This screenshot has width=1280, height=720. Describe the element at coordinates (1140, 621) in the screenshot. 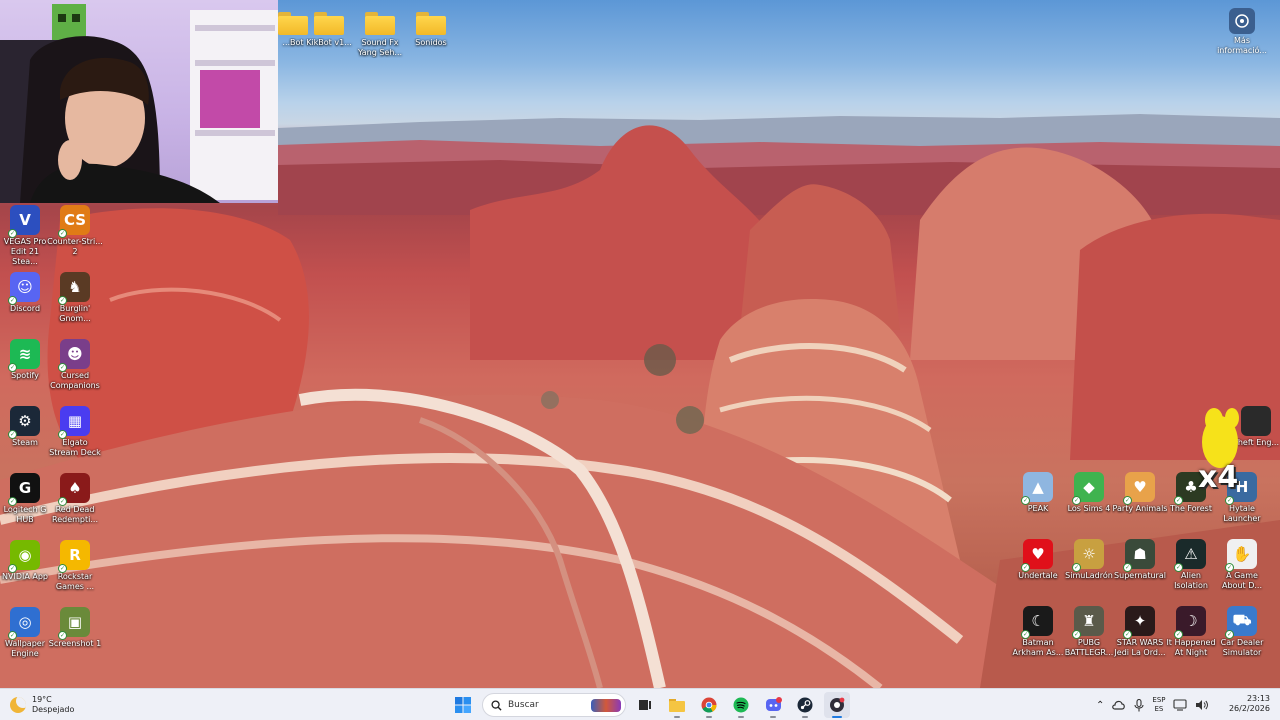

I see `app-glyph: ✦` at that location.